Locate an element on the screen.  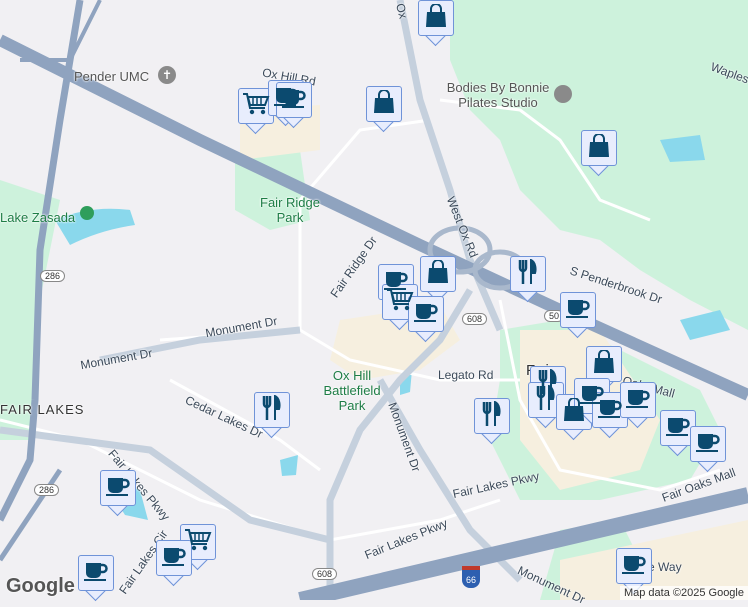
shopping-cart-marker is located at coordinates (256, 112).